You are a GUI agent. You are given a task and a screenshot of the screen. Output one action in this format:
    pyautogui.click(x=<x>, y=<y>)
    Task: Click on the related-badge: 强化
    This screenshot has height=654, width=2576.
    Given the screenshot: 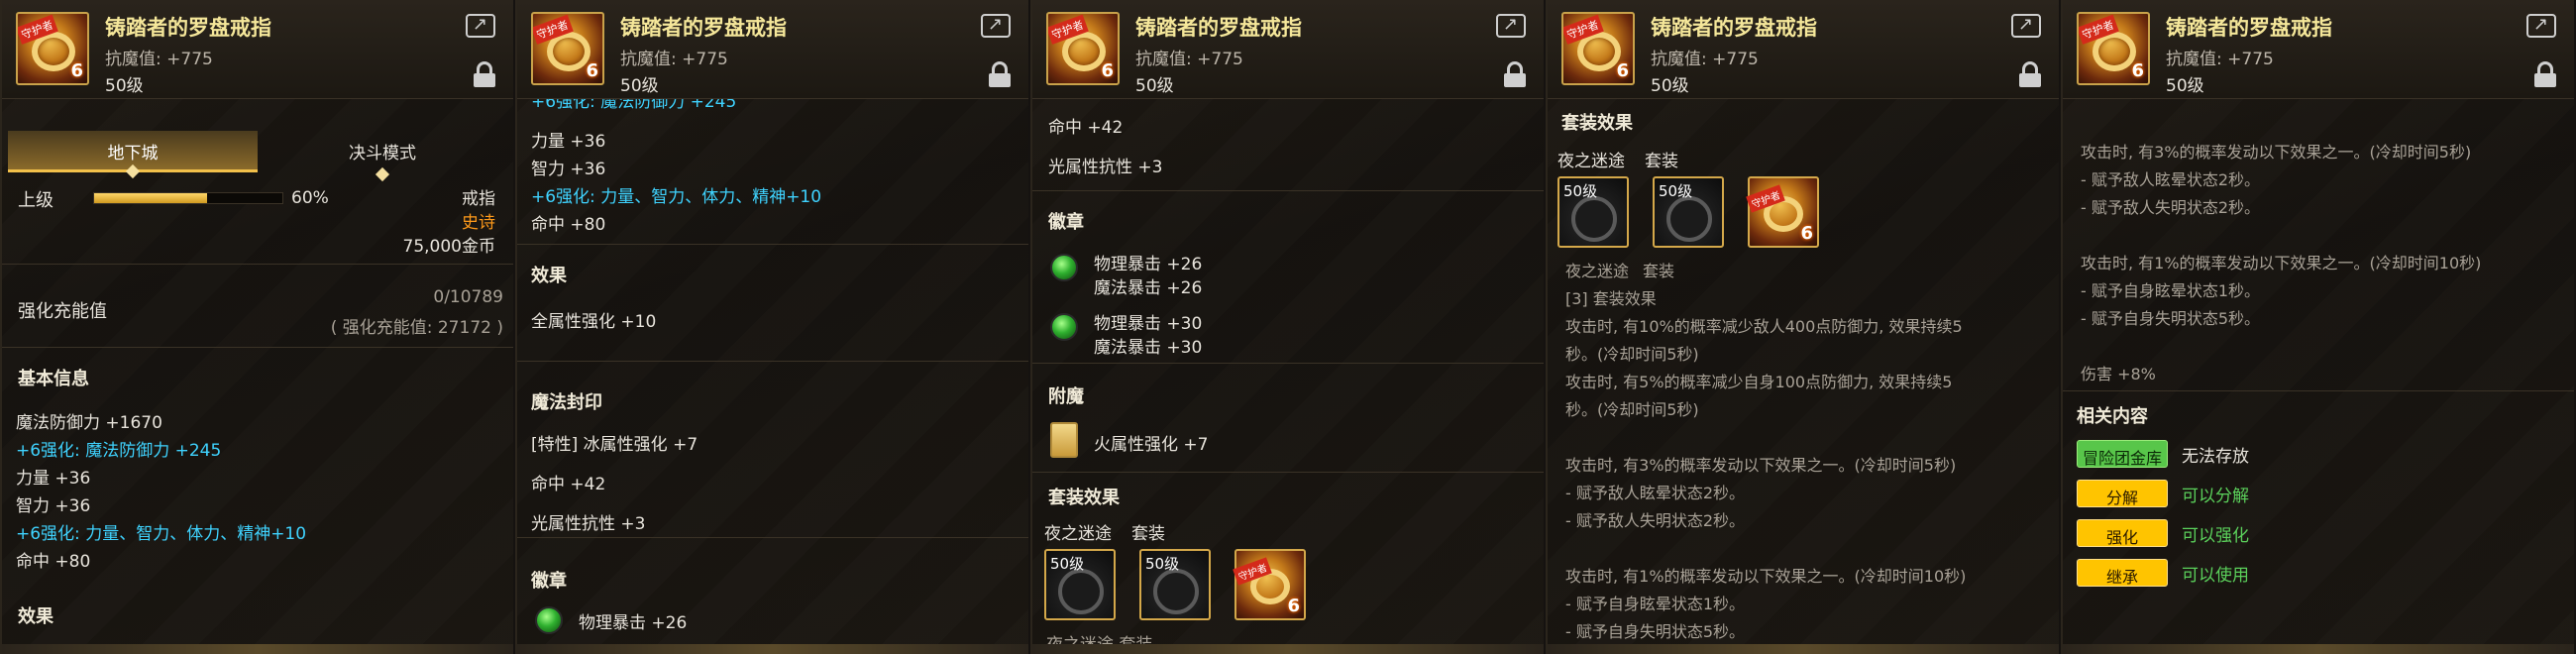 What is the action you would take?
    pyautogui.click(x=2122, y=533)
    